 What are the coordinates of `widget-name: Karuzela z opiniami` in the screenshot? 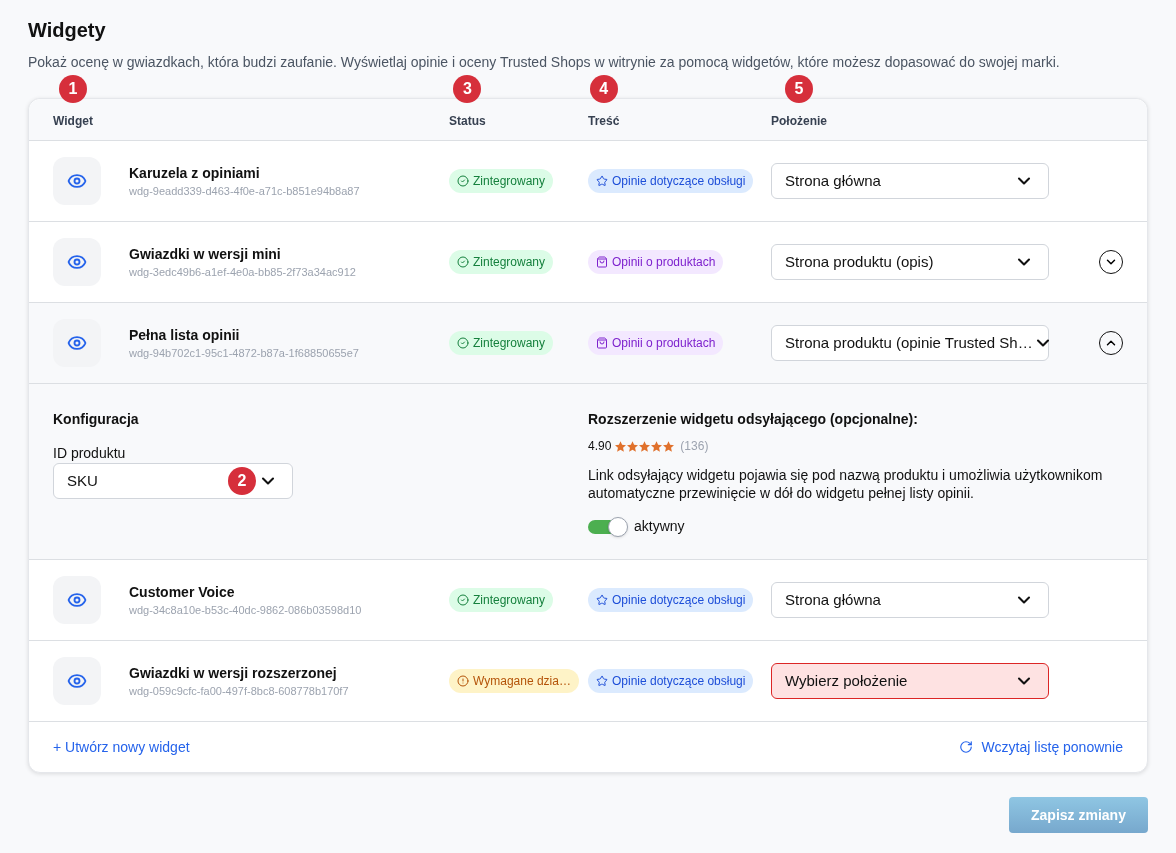 It's located at (195, 173).